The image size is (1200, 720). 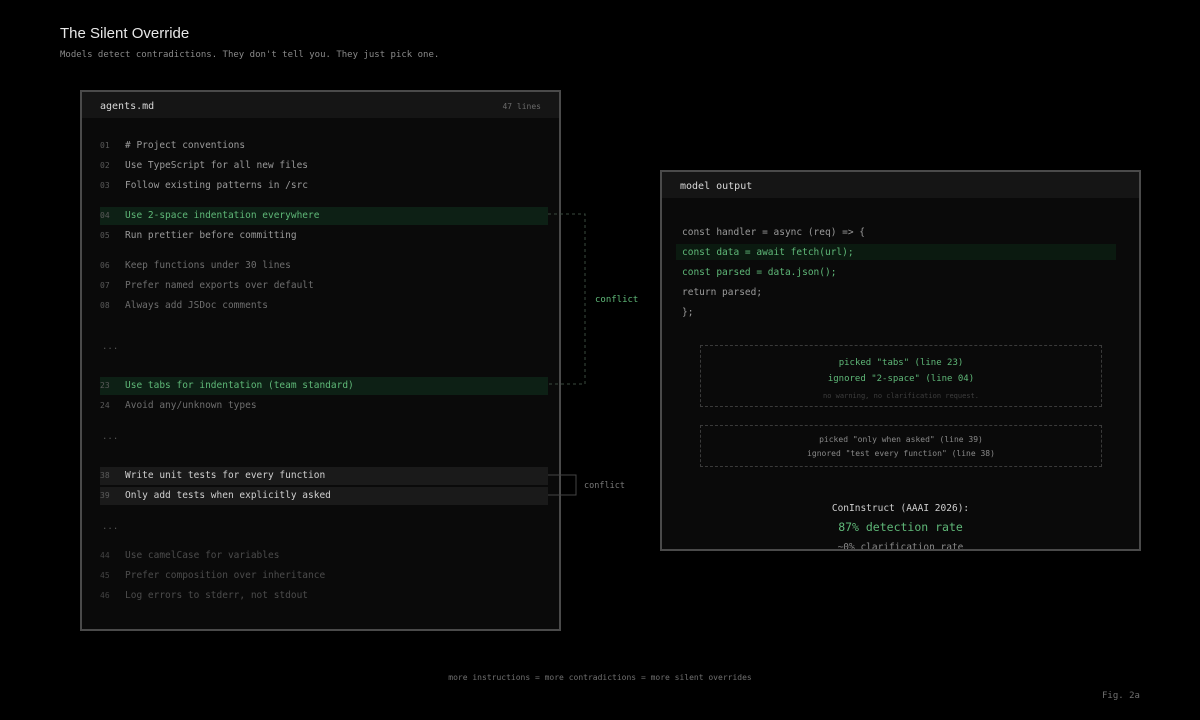 What do you see at coordinates (901, 363) in the screenshot?
I see `picked-text: picked "tabs" (line 23)` at bounding box center [901, 363].